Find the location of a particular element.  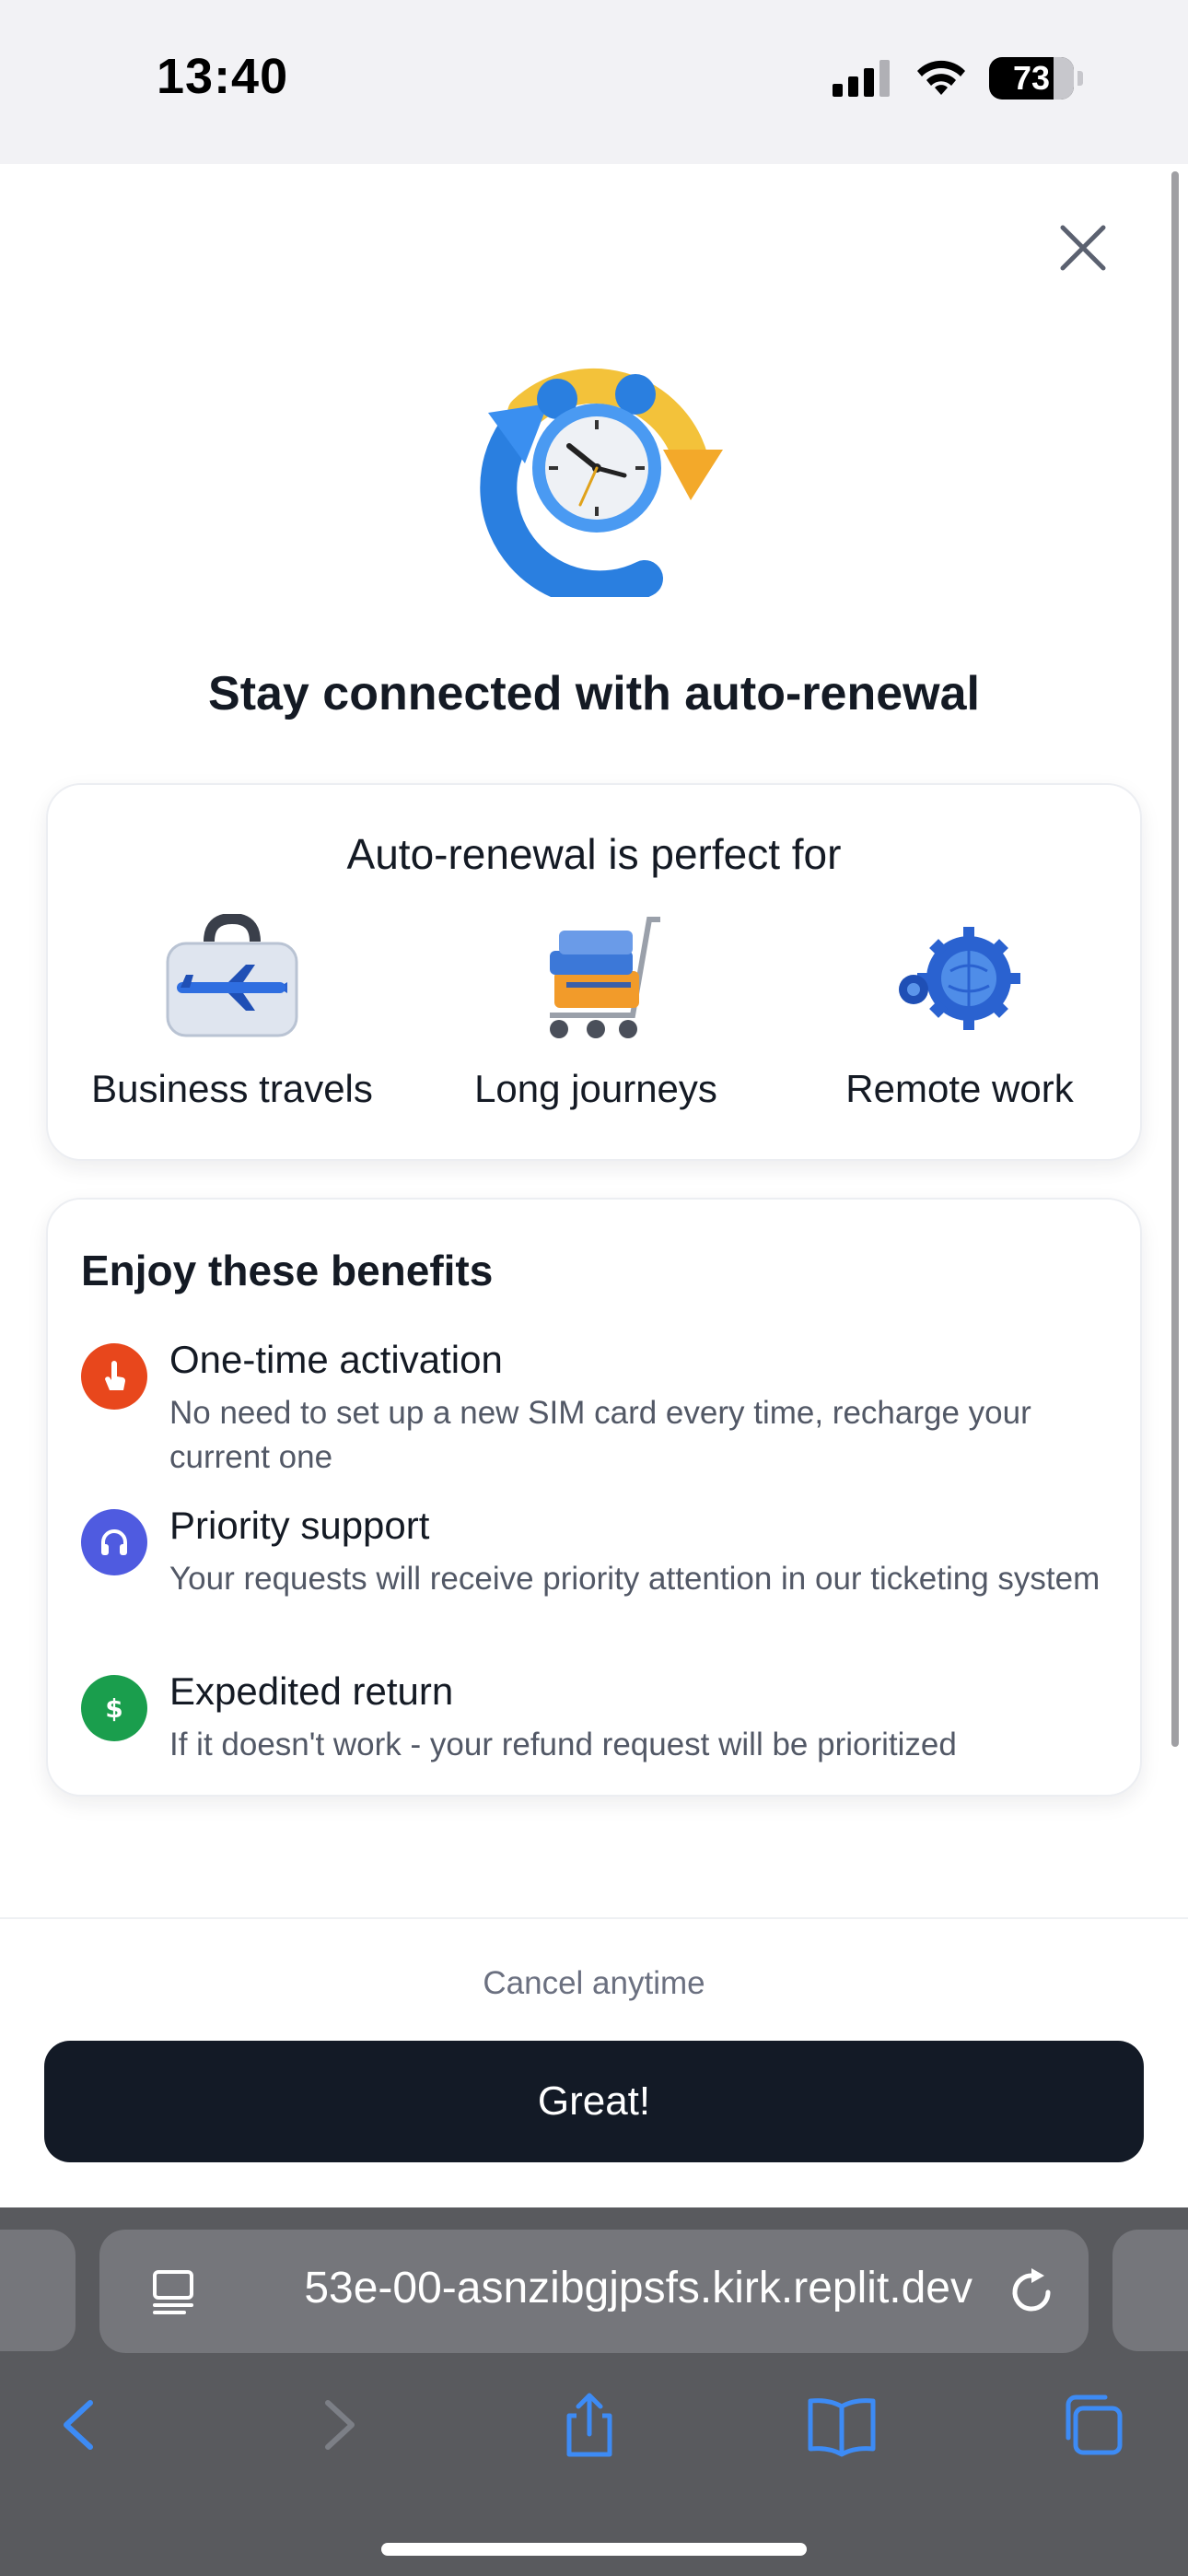

battery-icon: 73 is located at coordinates (1031, 78).